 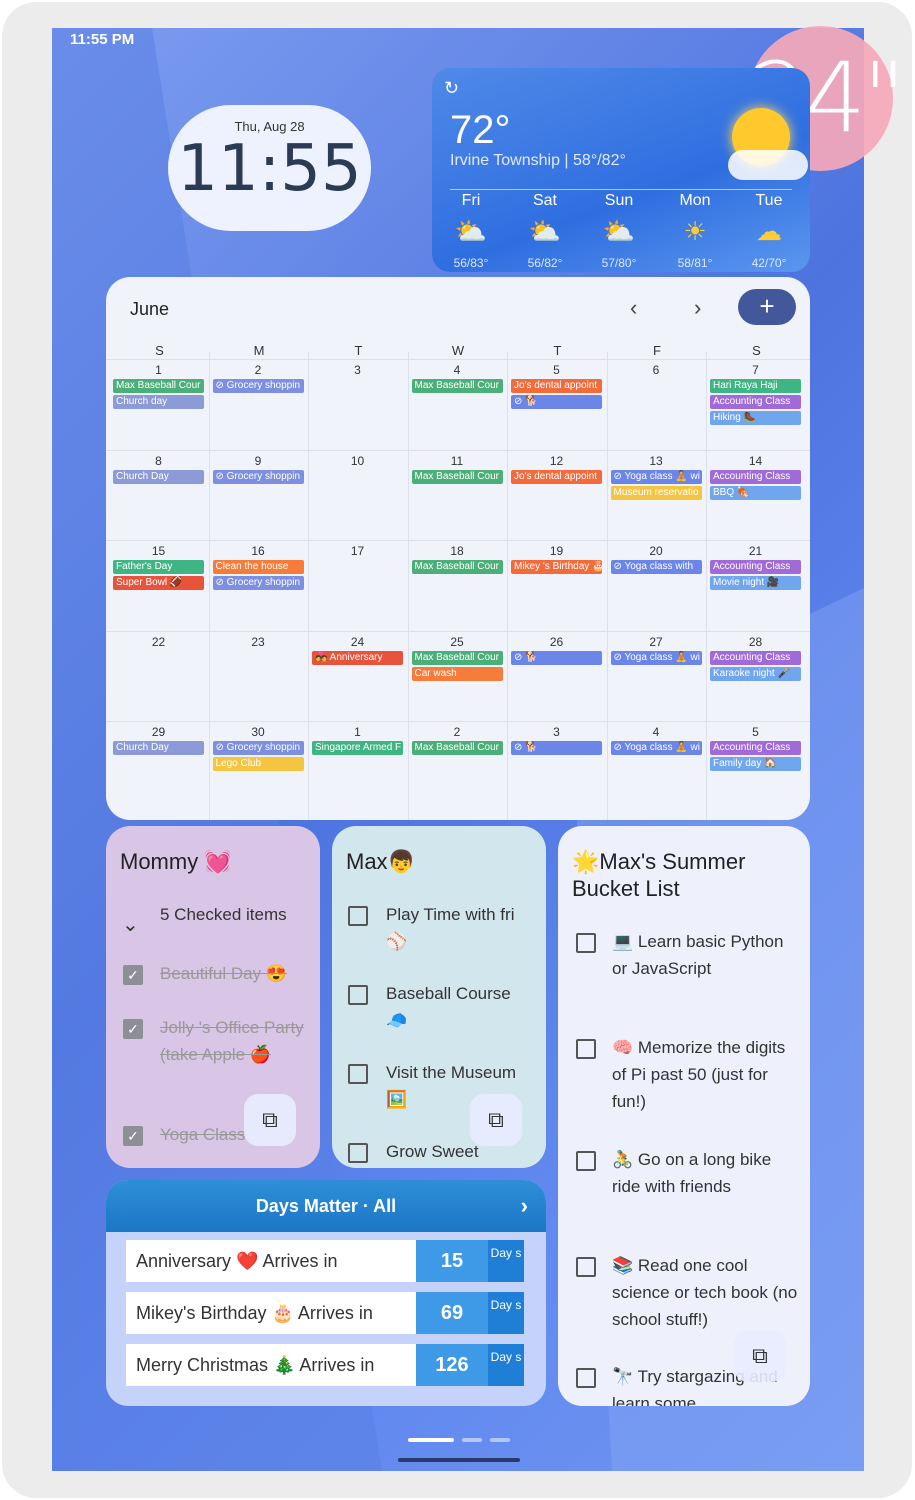 What do you see at coordinates (357, 657) in the screenshot?
I see `calendar-event: 💑 Anniversary` at bounding box center [357, 657].